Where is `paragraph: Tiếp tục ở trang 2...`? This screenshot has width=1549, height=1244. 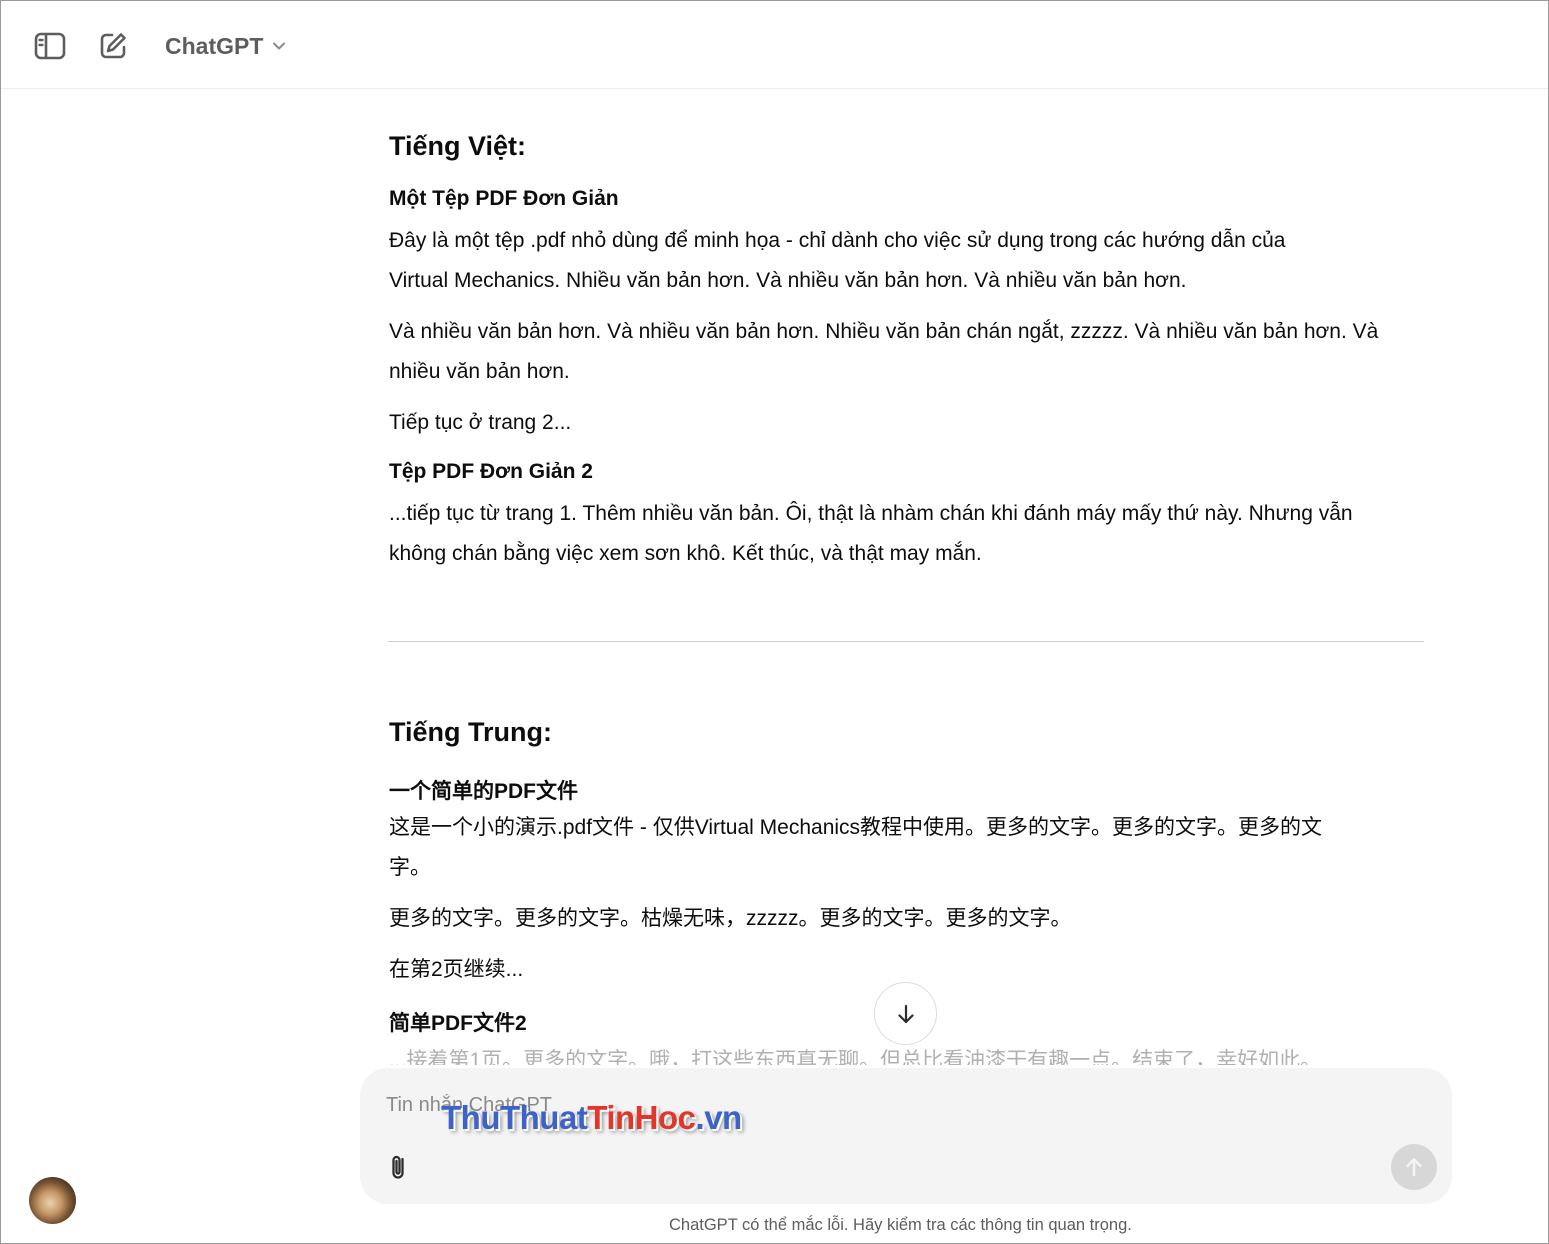
paragraph: Tiếp tục ở trang 2... is located at coordinates (480, 422).